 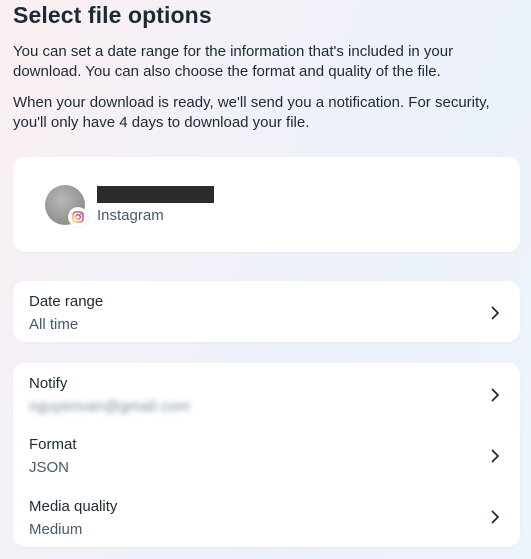 What do you see at coordinates (109, 406) in the screenshot?
I see `notify-email-value: nguyenvan@gmail.com` at bounding box center [109, 406].